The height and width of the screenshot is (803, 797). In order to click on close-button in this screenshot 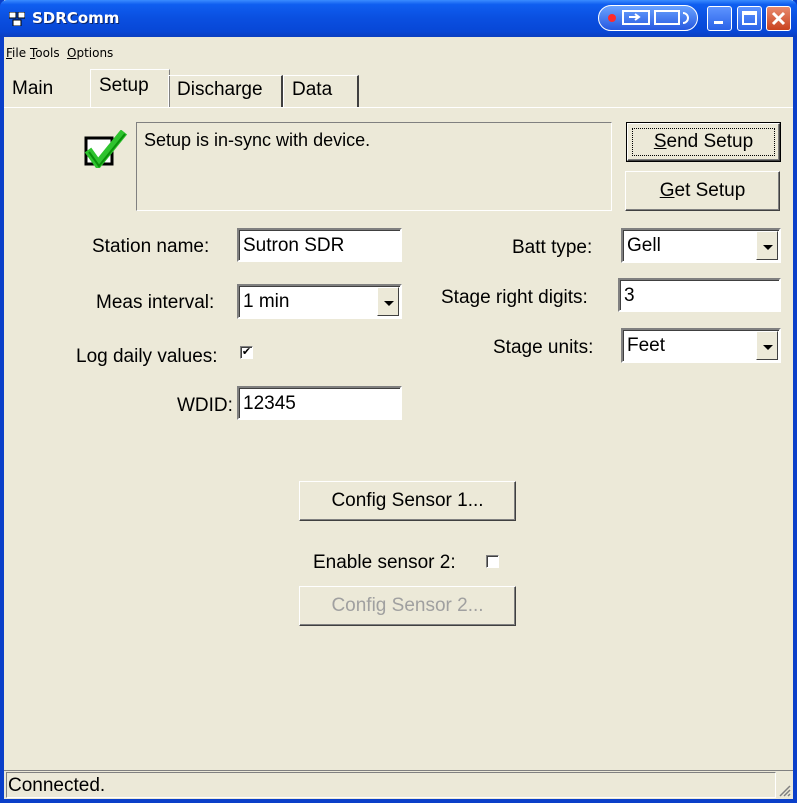, I will do `click(778, 18)`.